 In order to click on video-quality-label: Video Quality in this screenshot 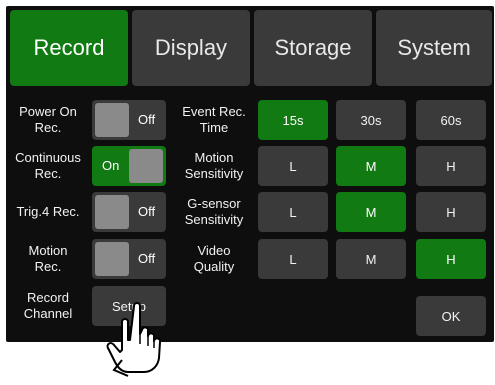, I will do `click(214, 258)`.